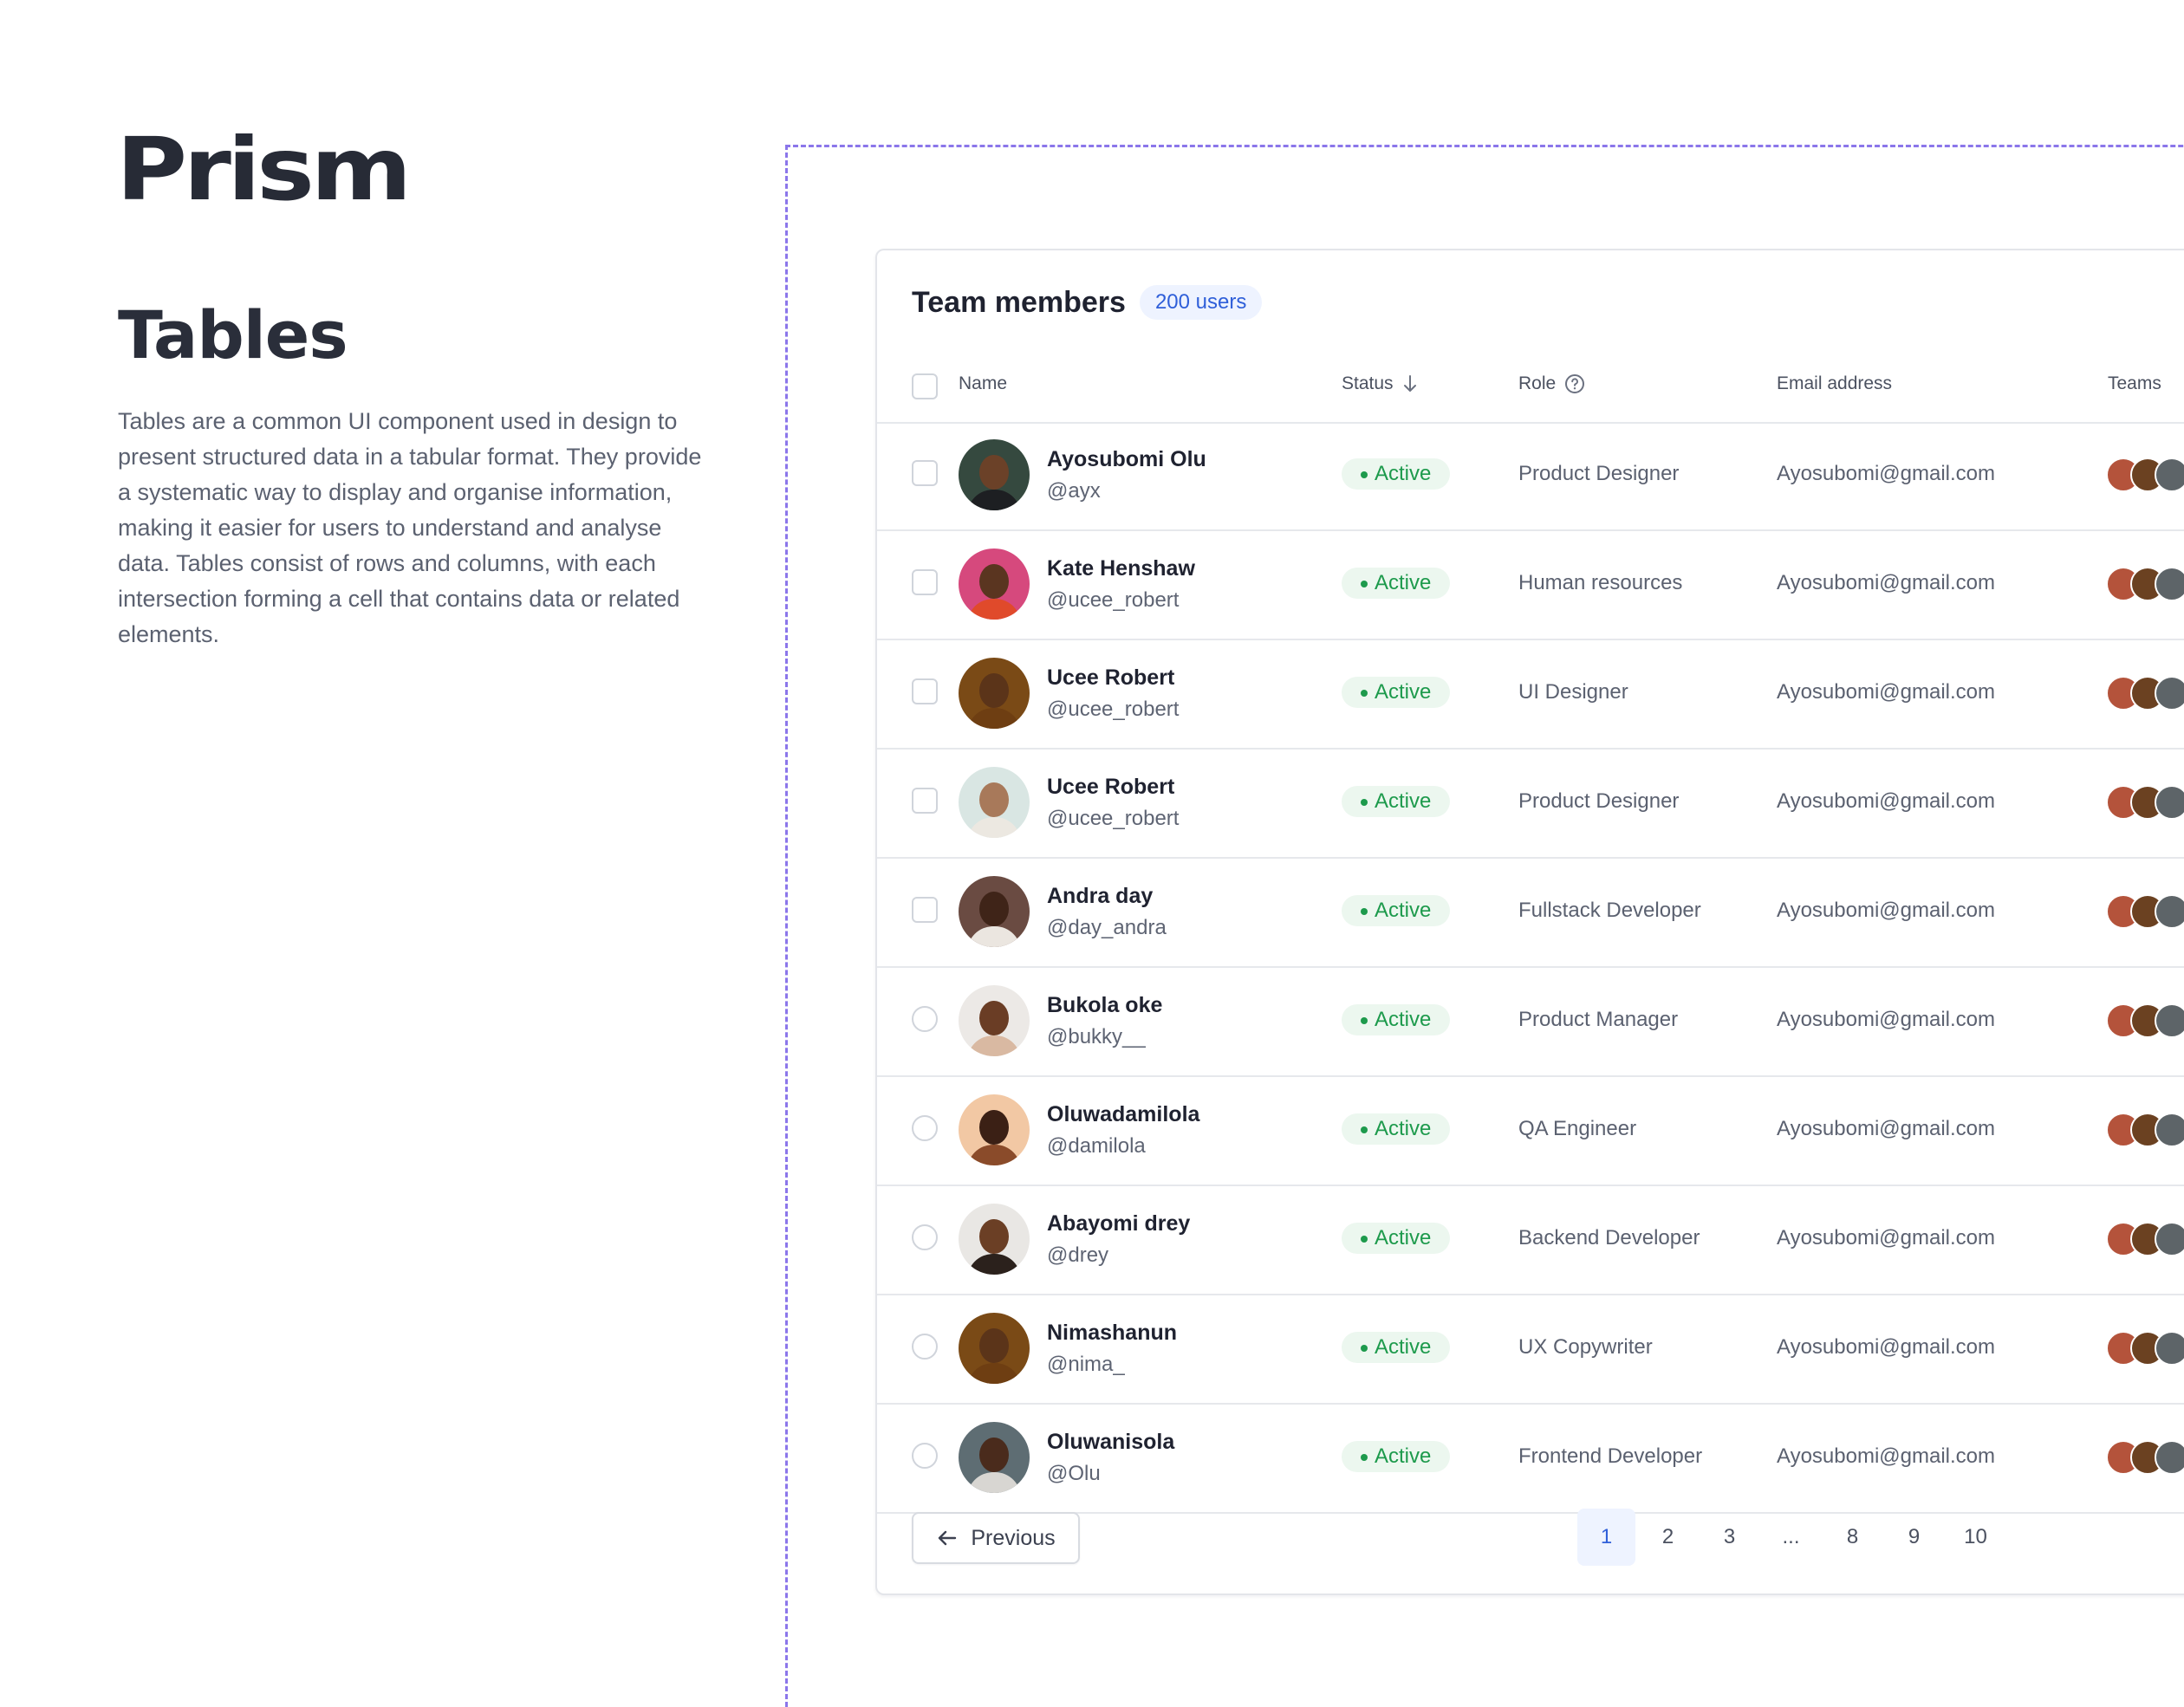 The image size is (2184, 1707). Describe the element at coordinates (1111, 1442) in the screenshot. I see `member-name: Oluwanisola` at that location.